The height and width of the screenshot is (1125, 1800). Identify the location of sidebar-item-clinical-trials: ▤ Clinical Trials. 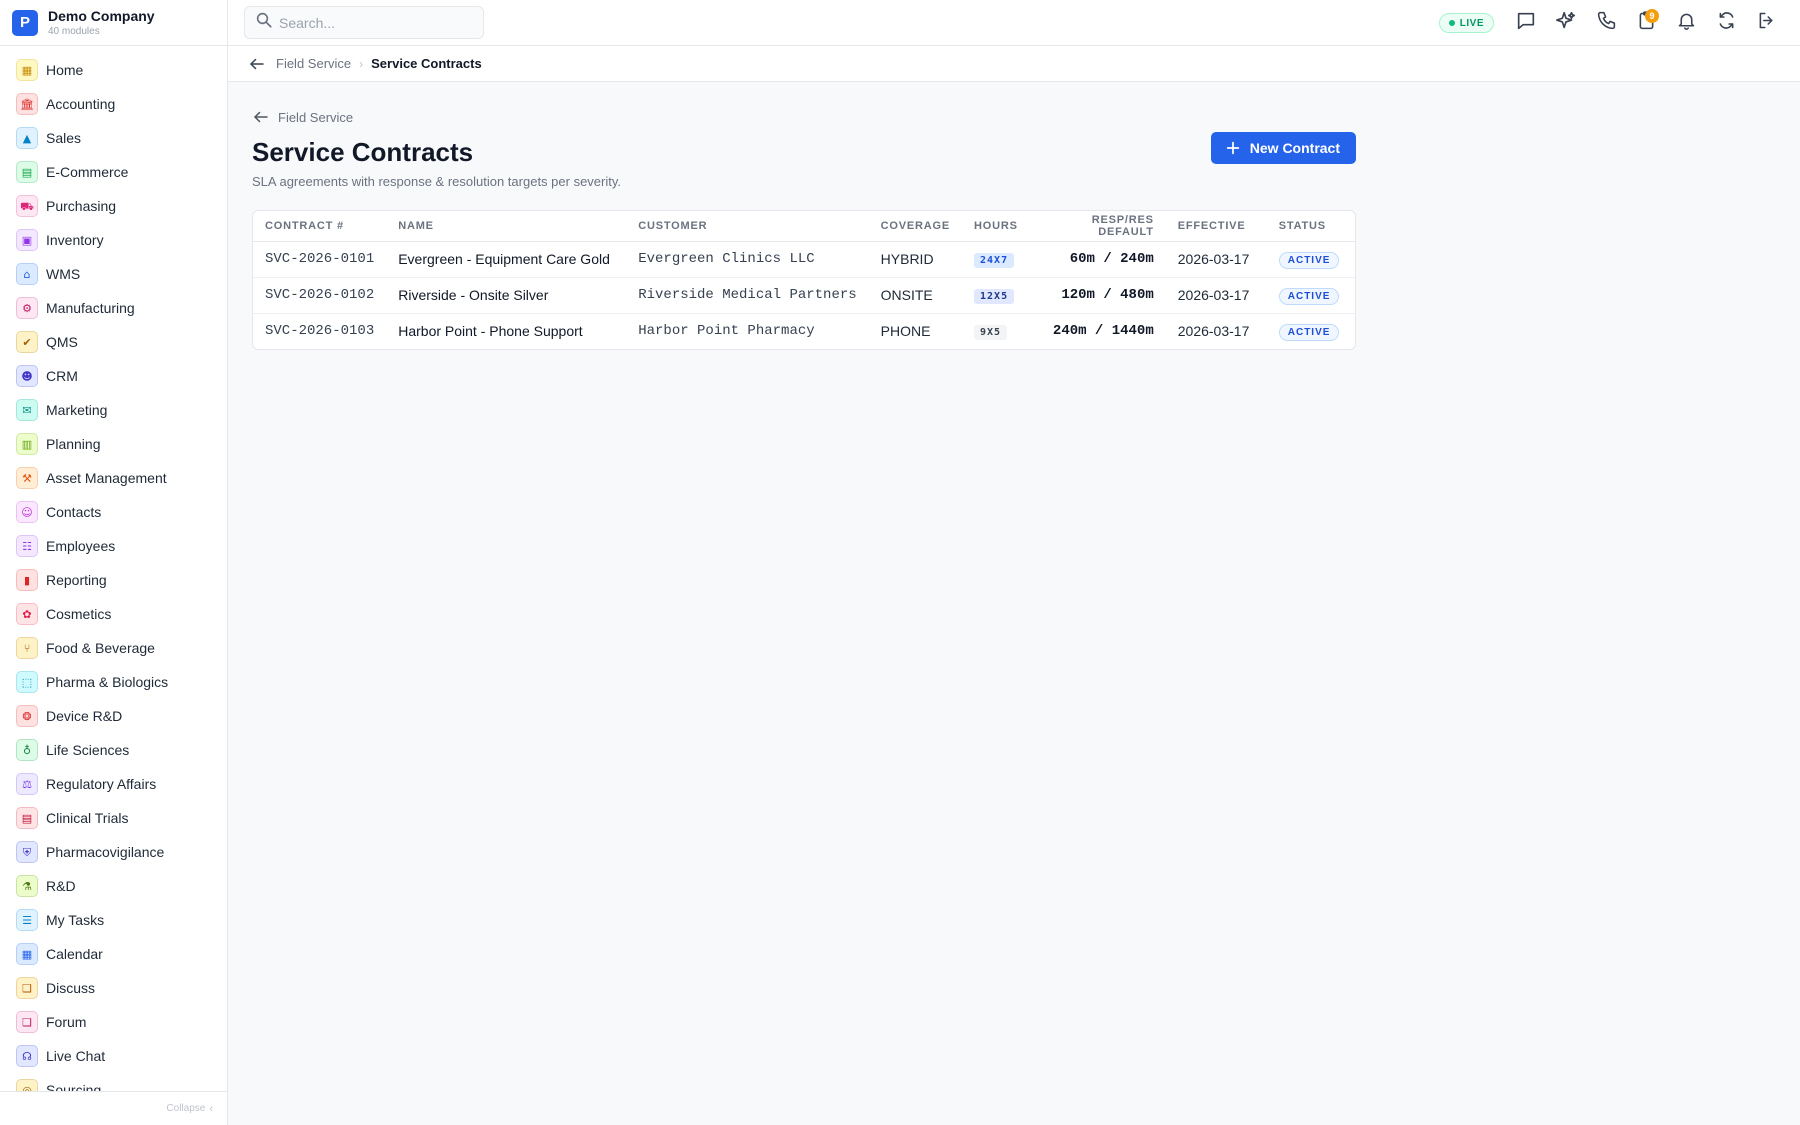
(113, 818).